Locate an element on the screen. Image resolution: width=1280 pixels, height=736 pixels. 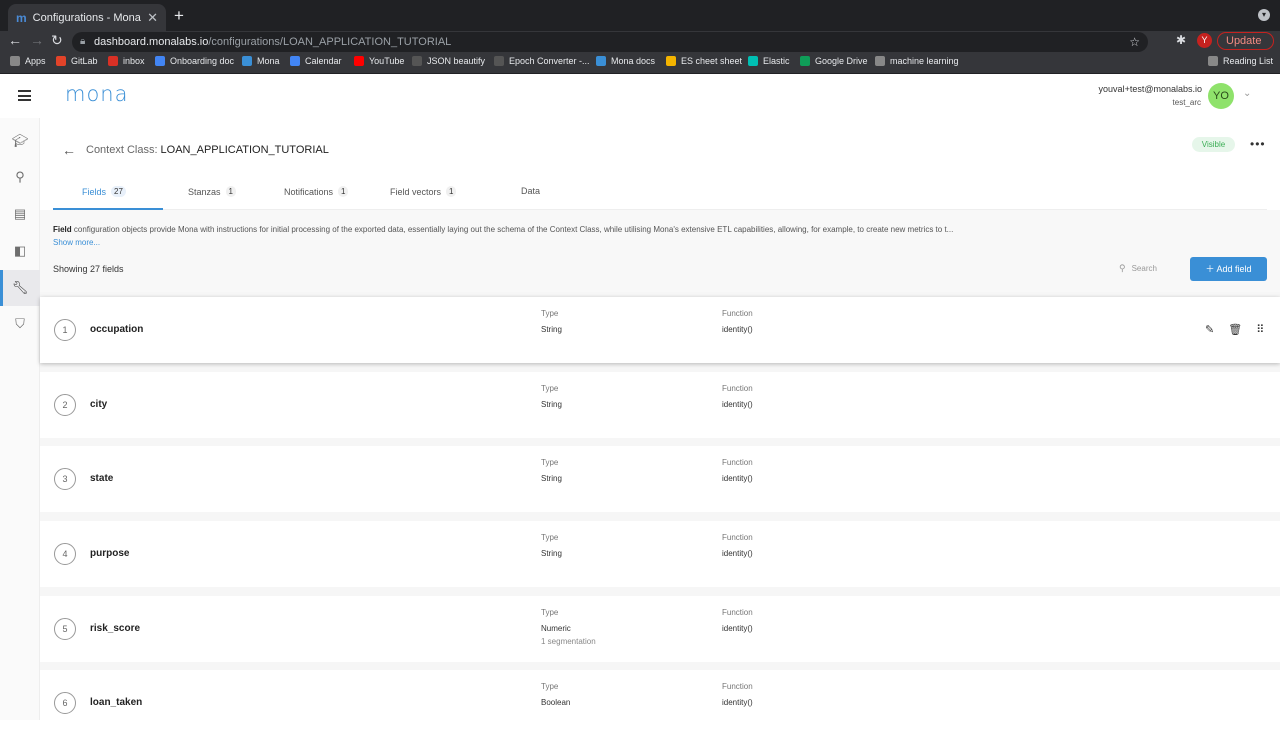
sidebar-item-security: ⛉ is located at coordinates (20, 324).